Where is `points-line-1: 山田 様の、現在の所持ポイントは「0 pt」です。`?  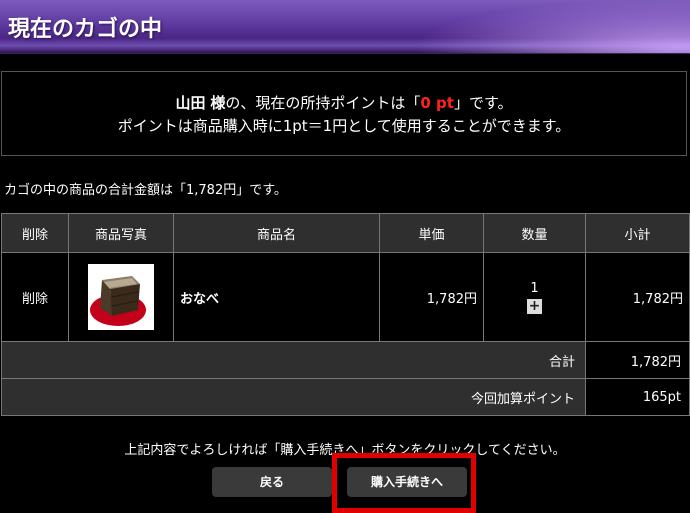 points-line-1: 山田 様の、現在の所持ポイントは「0 pt」です。 is located at coordinates (344, 103).